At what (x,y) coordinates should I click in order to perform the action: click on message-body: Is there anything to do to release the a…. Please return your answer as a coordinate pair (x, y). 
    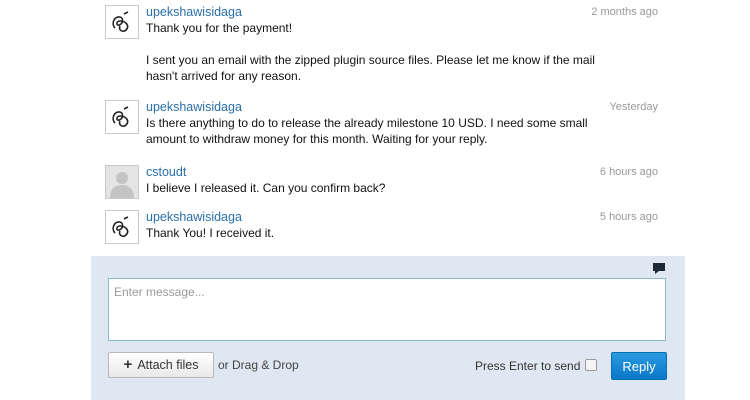
    Looking at the image, I should click on (381, 131).